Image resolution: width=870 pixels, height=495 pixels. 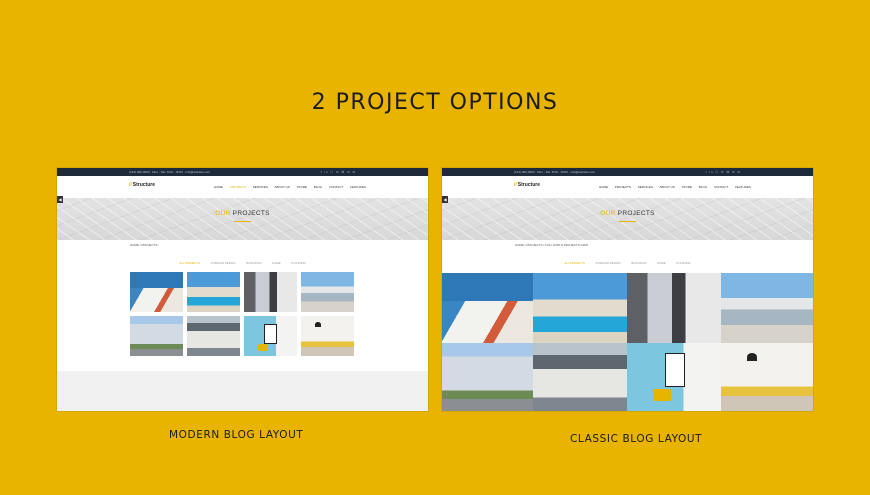 What do you see at coordinates (144, 245) in the screenshot?
I see `breadcrumb: HOME / PROJECTS` at bounding box center [144, 245].